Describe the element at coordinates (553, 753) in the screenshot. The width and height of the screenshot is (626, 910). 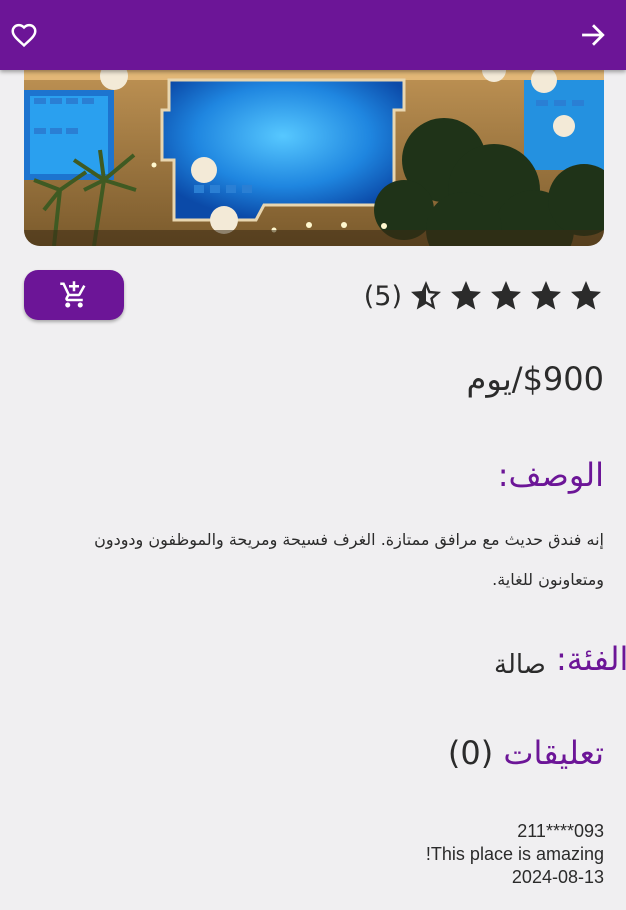
I see `comments-label: تعليقات` at that location.